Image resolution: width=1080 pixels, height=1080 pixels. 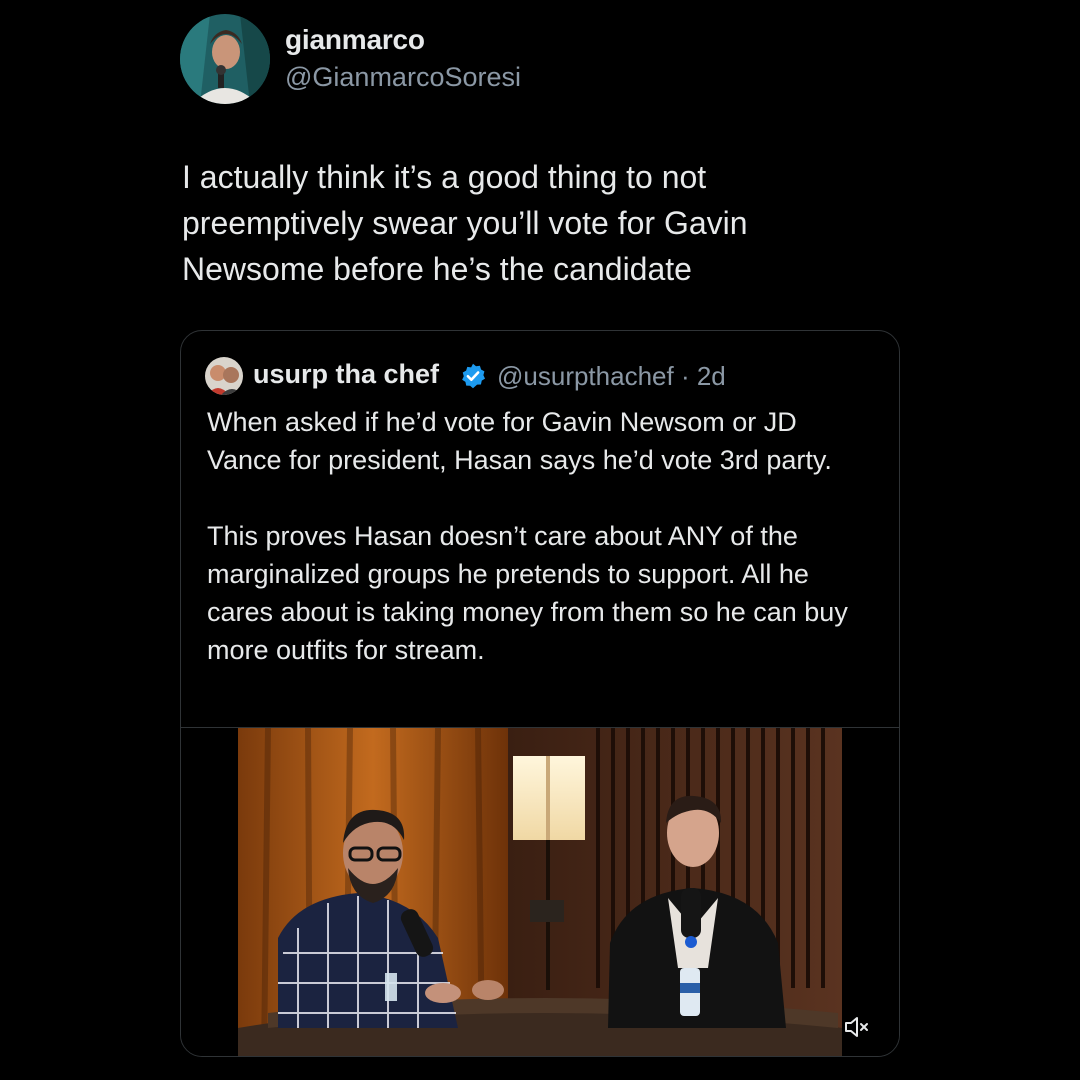 I want to click on author-handle: @GianmarcoSoresi, so click(x=403, y=77).